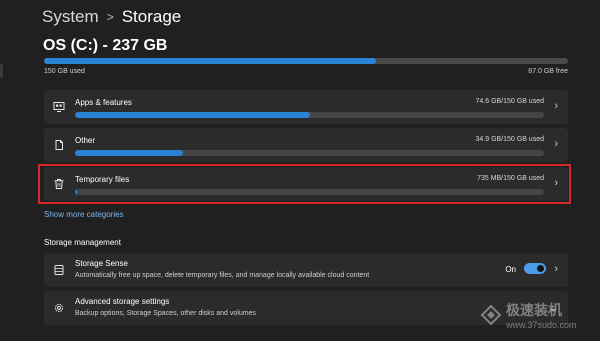 Image resolution: width=600 pixels, height=341 pixels. I want to click on category-size: 74.6 GB/150 GB used, so click(510, 101).